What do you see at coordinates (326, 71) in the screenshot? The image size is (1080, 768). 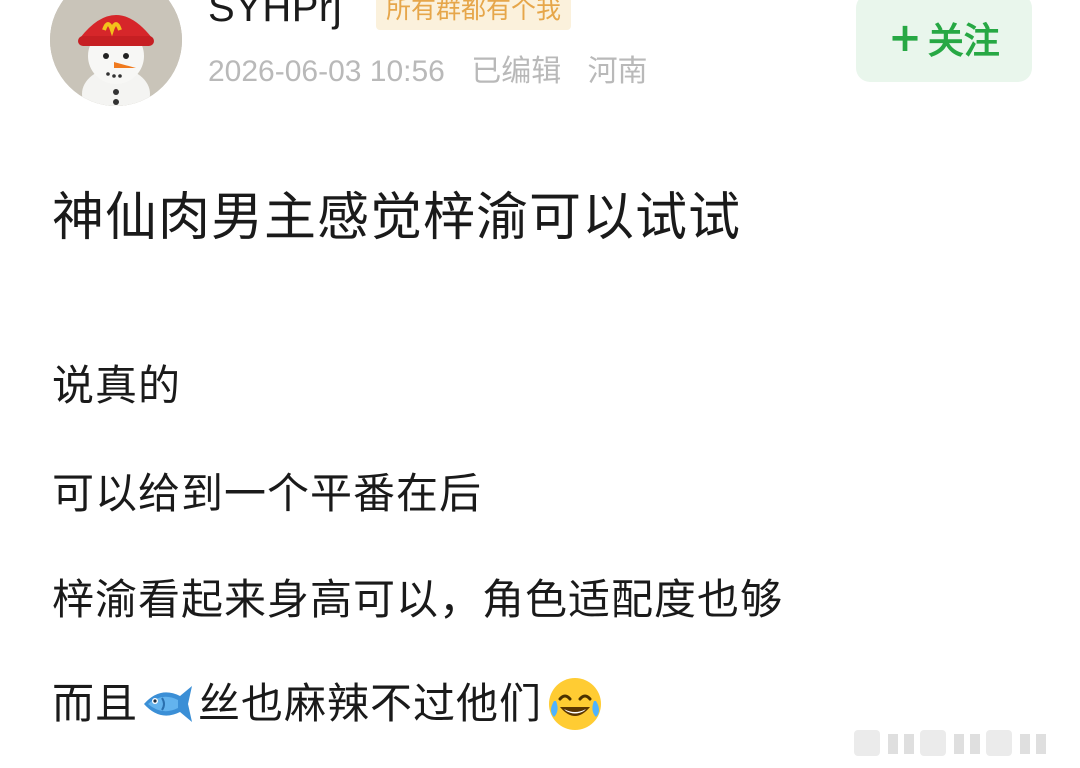 I see `post-datetime: 2026-06-03 10:56` at bounding box center [326, 71].